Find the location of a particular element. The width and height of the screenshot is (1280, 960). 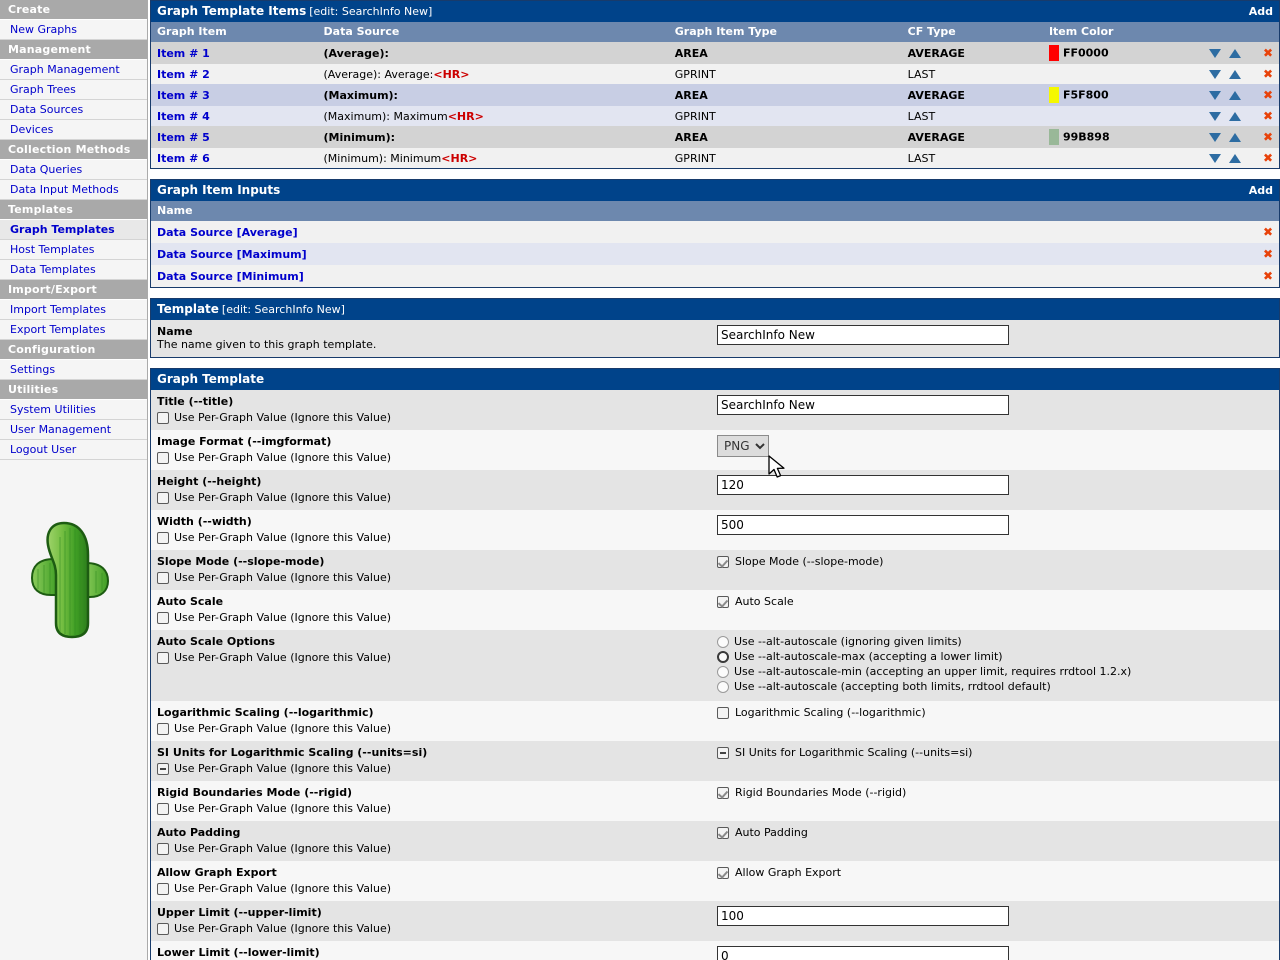

per-graph-value-checkbox-units_si is located at coordinates (163, 768).